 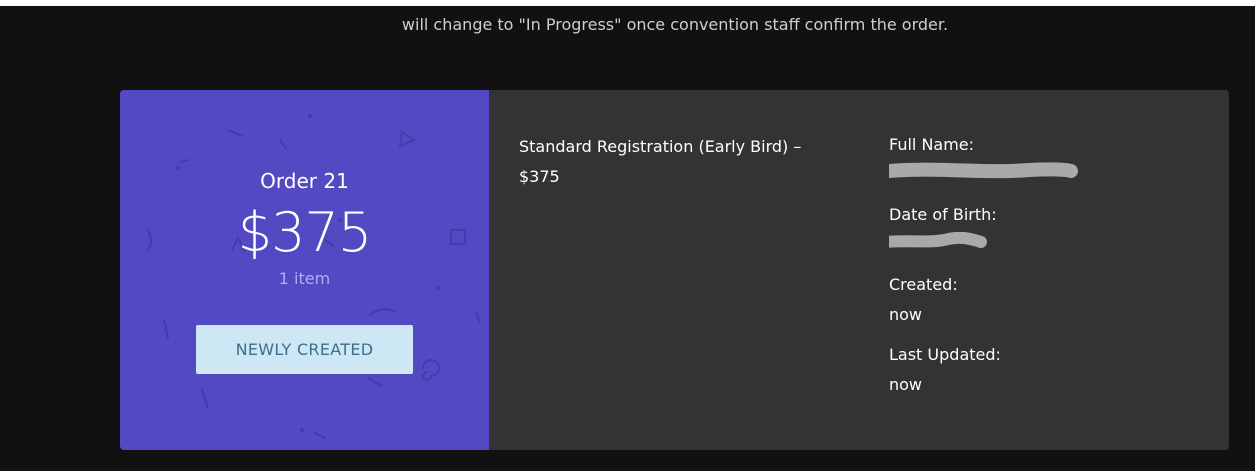 I want to click on dob-field: Date of Birth:, so click(x=1039, y=237).